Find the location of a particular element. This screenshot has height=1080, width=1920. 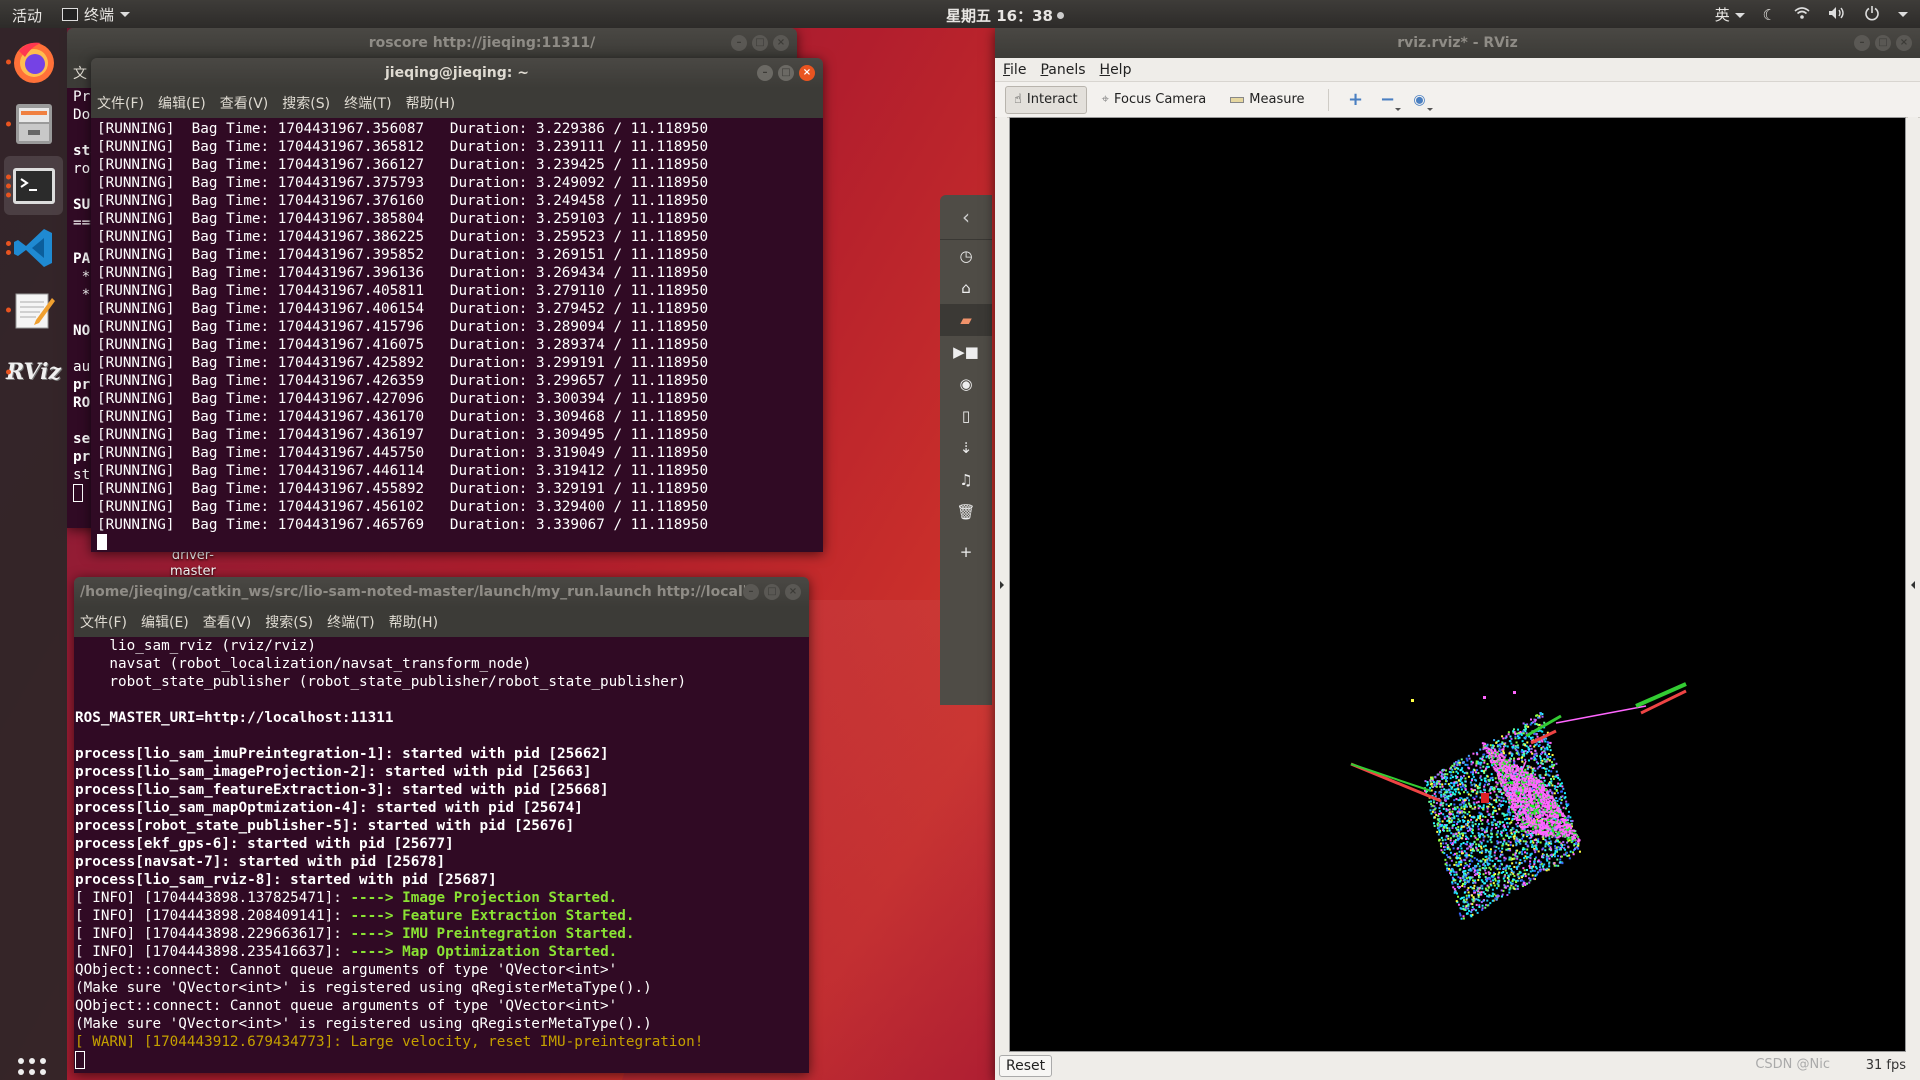

camera-icon: ◉ is located at coordinates (966, 384).